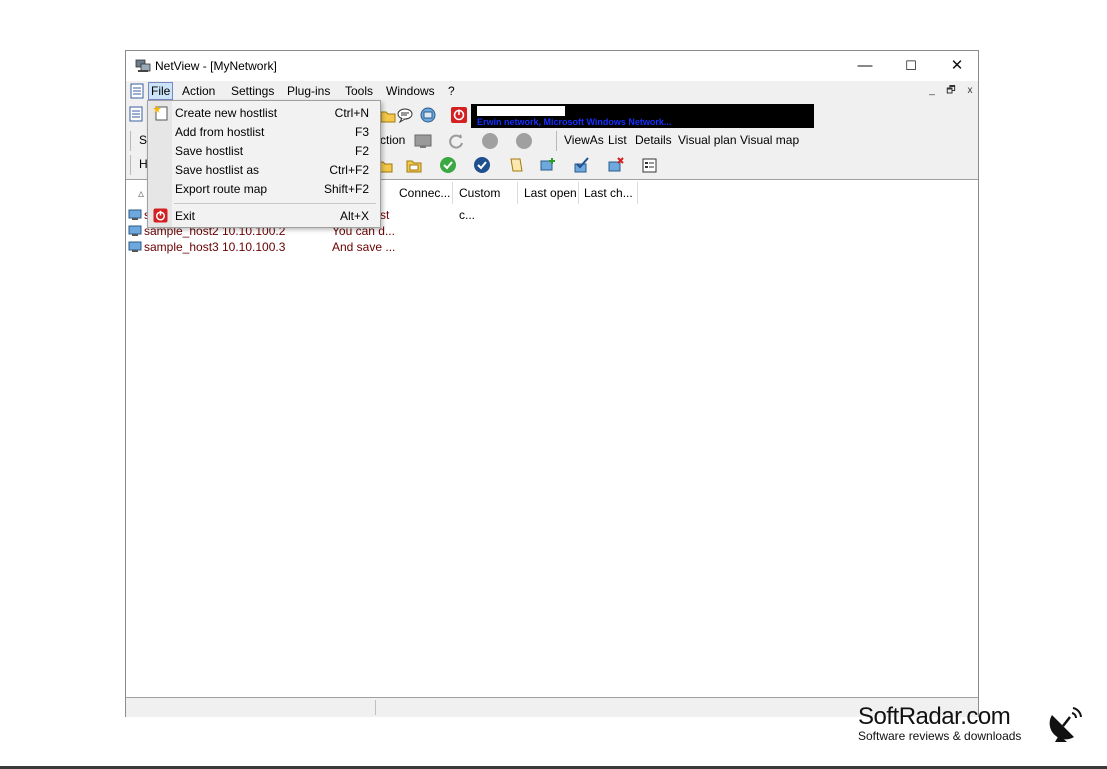  What do you see at coordinates (308, 91) in the screenshot?
I see `menu-plugins: Plug-ins` at bounding box center [308, 91].